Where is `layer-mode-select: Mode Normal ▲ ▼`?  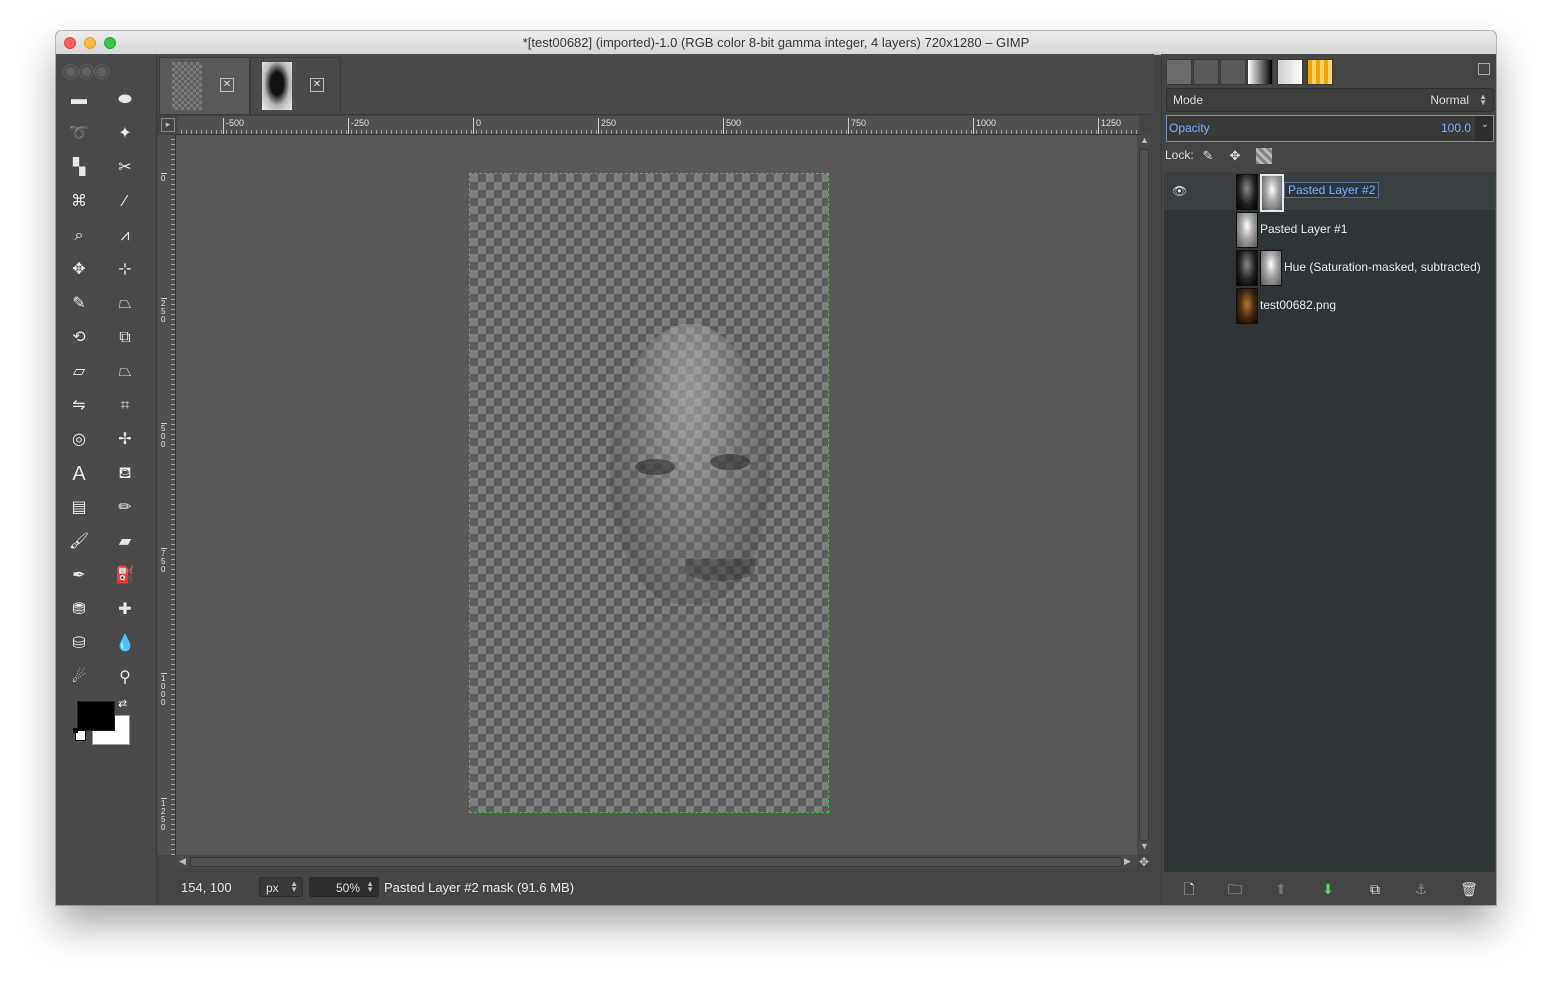
layer-mode-select: Mode Normal ▲ ▼ is located at coordinates (1330, 100).